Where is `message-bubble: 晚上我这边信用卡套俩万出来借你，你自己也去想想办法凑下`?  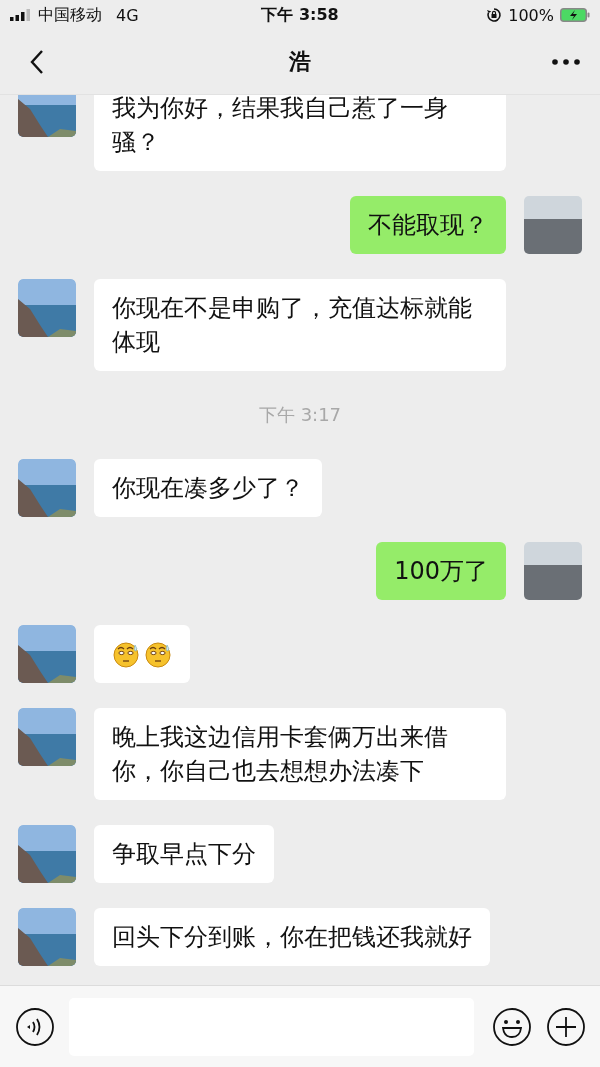
message-bubble: 晚上我这边信用卡套俩万出来借你，你自己也去想想办法凑下 is located at coordinates (300, 754).